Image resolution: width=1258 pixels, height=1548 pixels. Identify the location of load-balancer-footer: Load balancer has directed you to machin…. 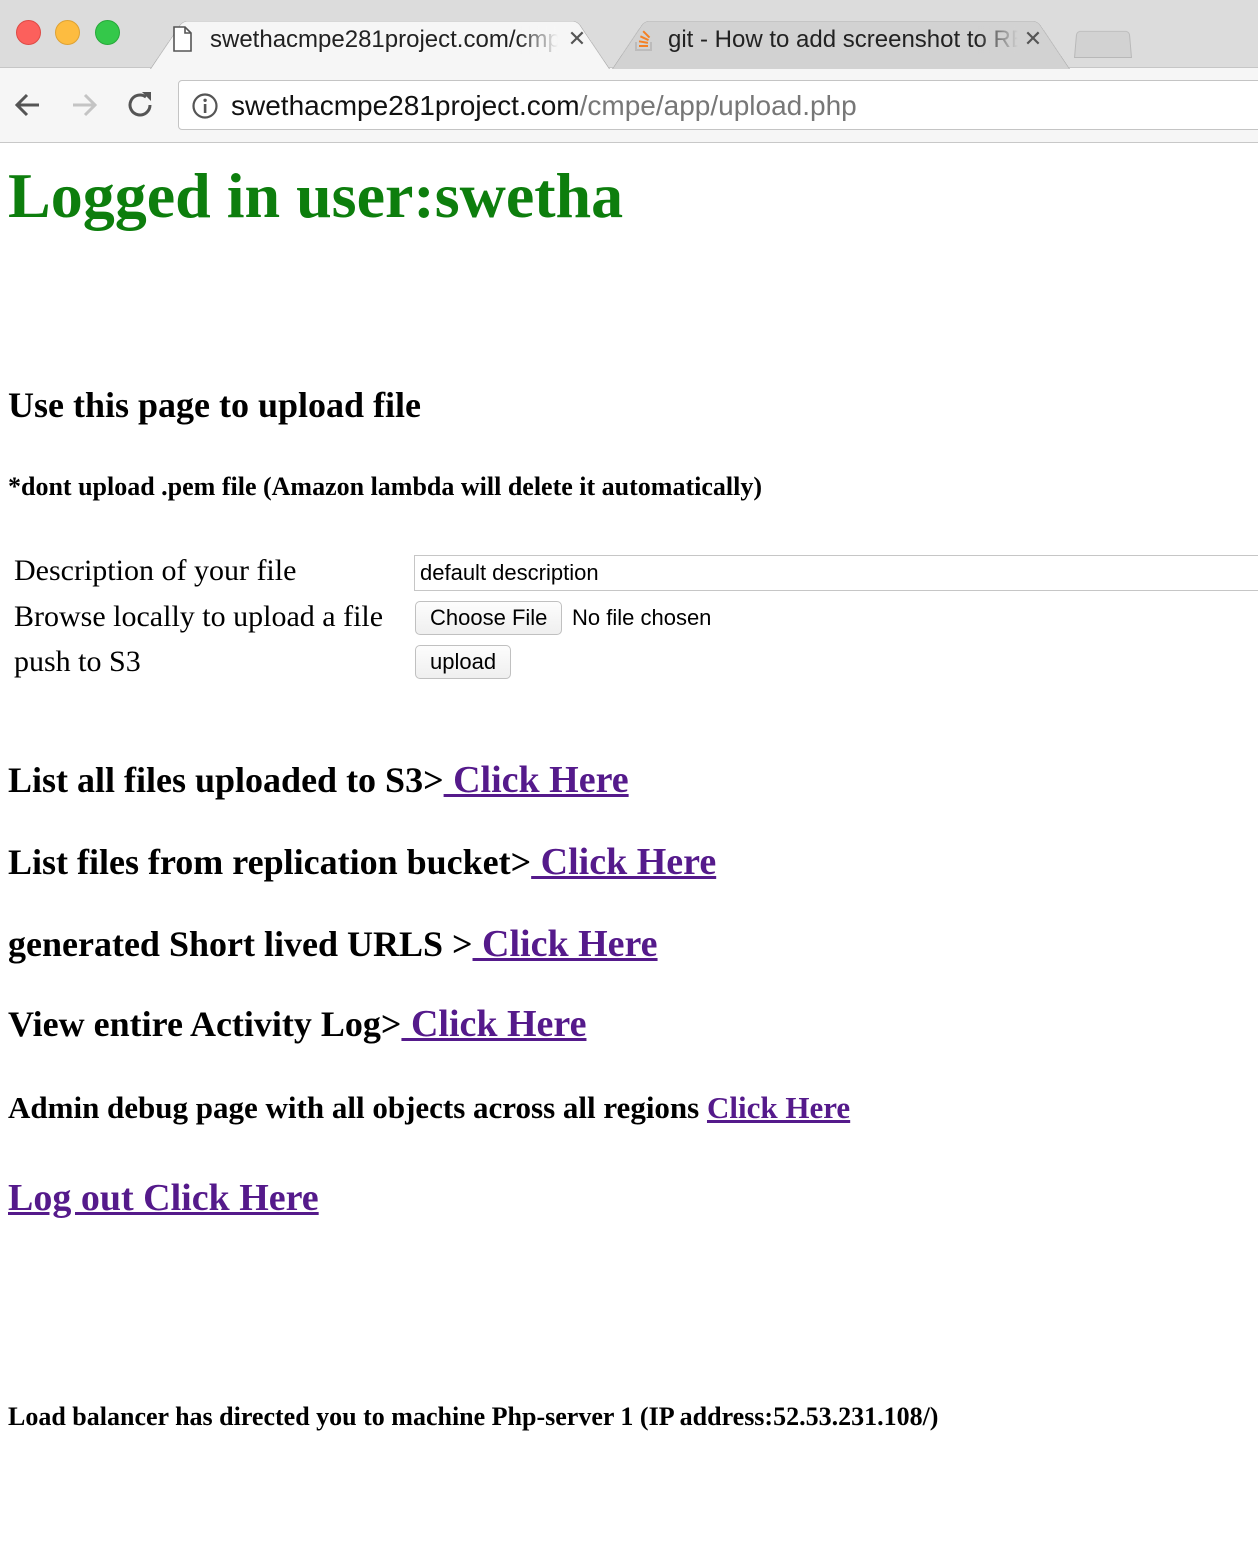
(473, 1416).